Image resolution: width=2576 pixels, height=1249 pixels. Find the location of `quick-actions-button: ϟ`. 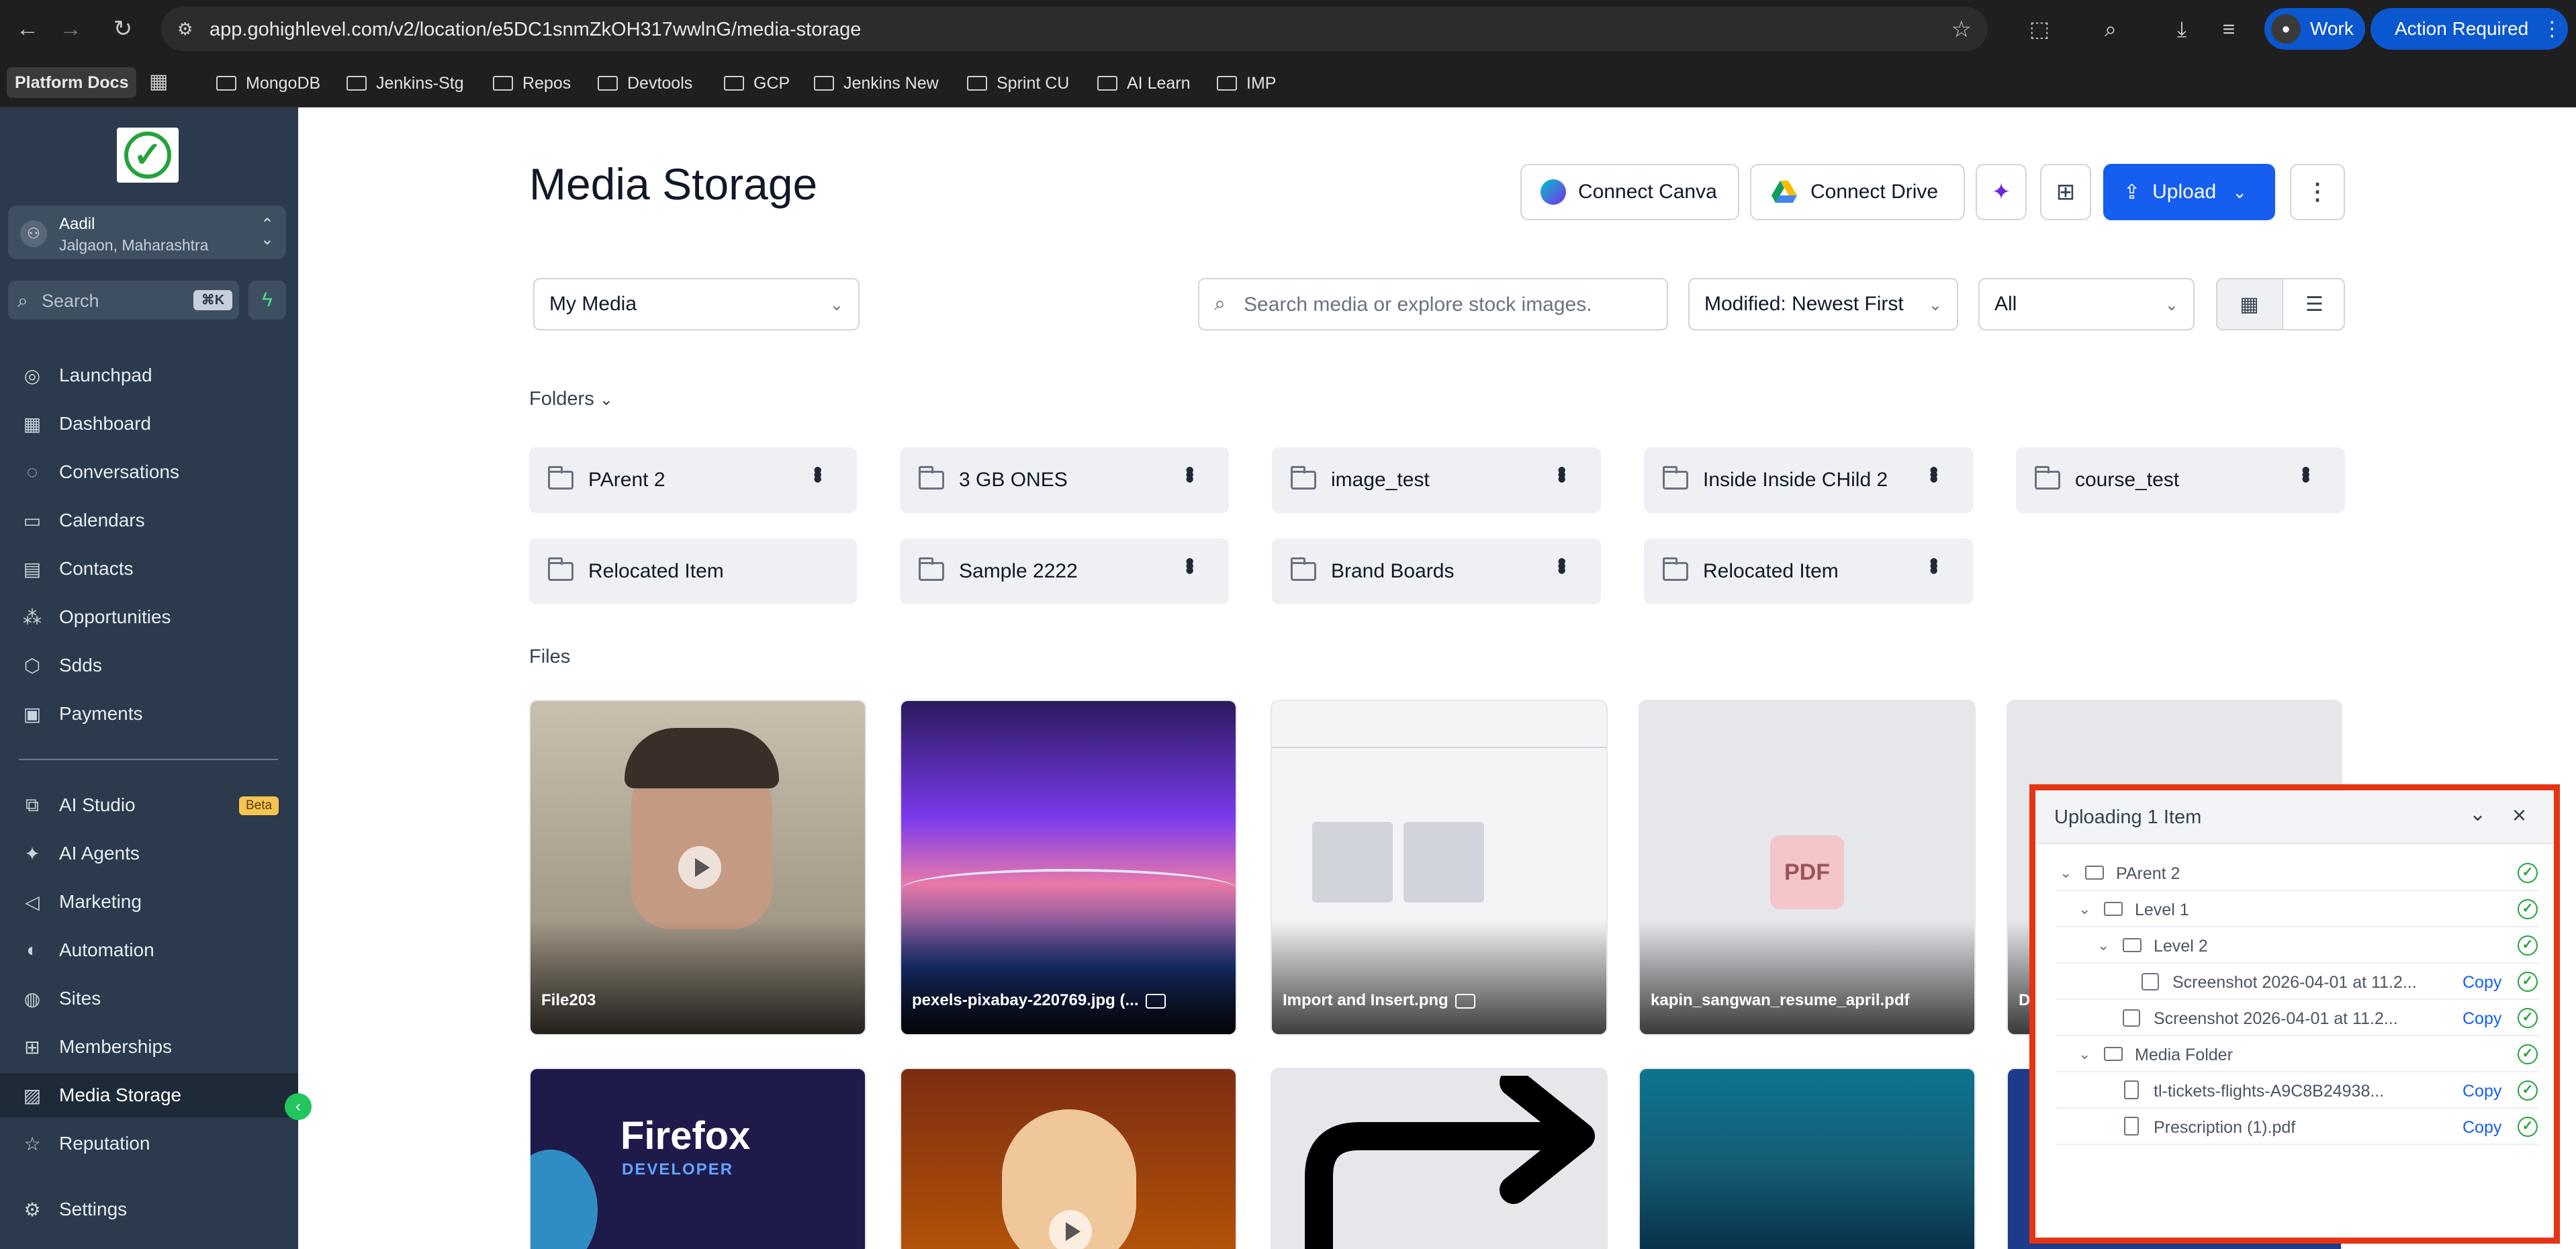

quick-actions-button: ϟ is located at coordinates (267, 300).